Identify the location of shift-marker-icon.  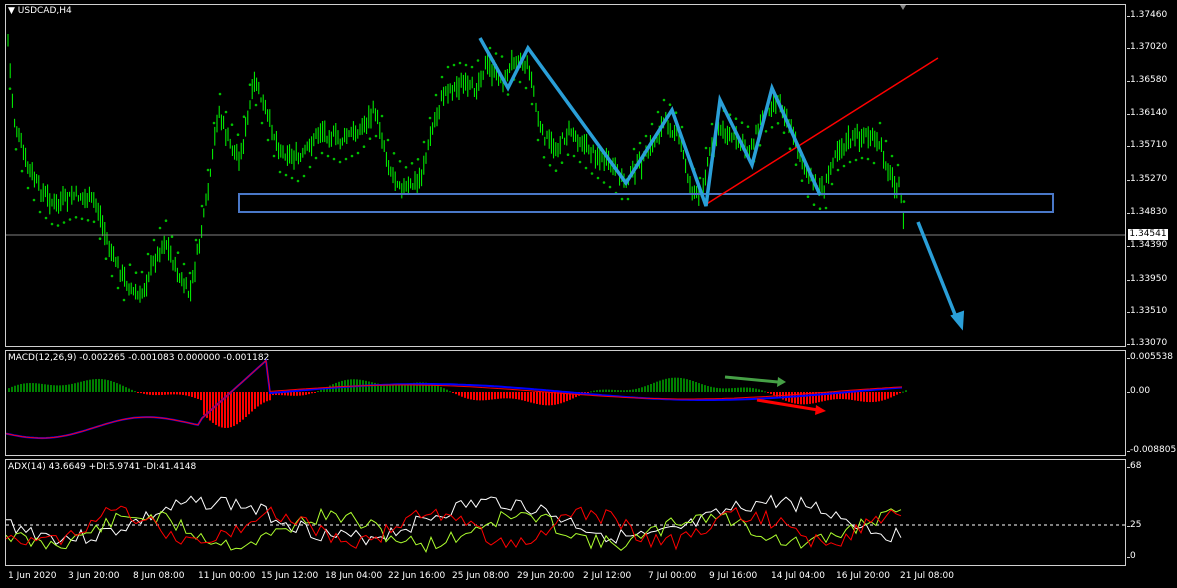
(903, 7).